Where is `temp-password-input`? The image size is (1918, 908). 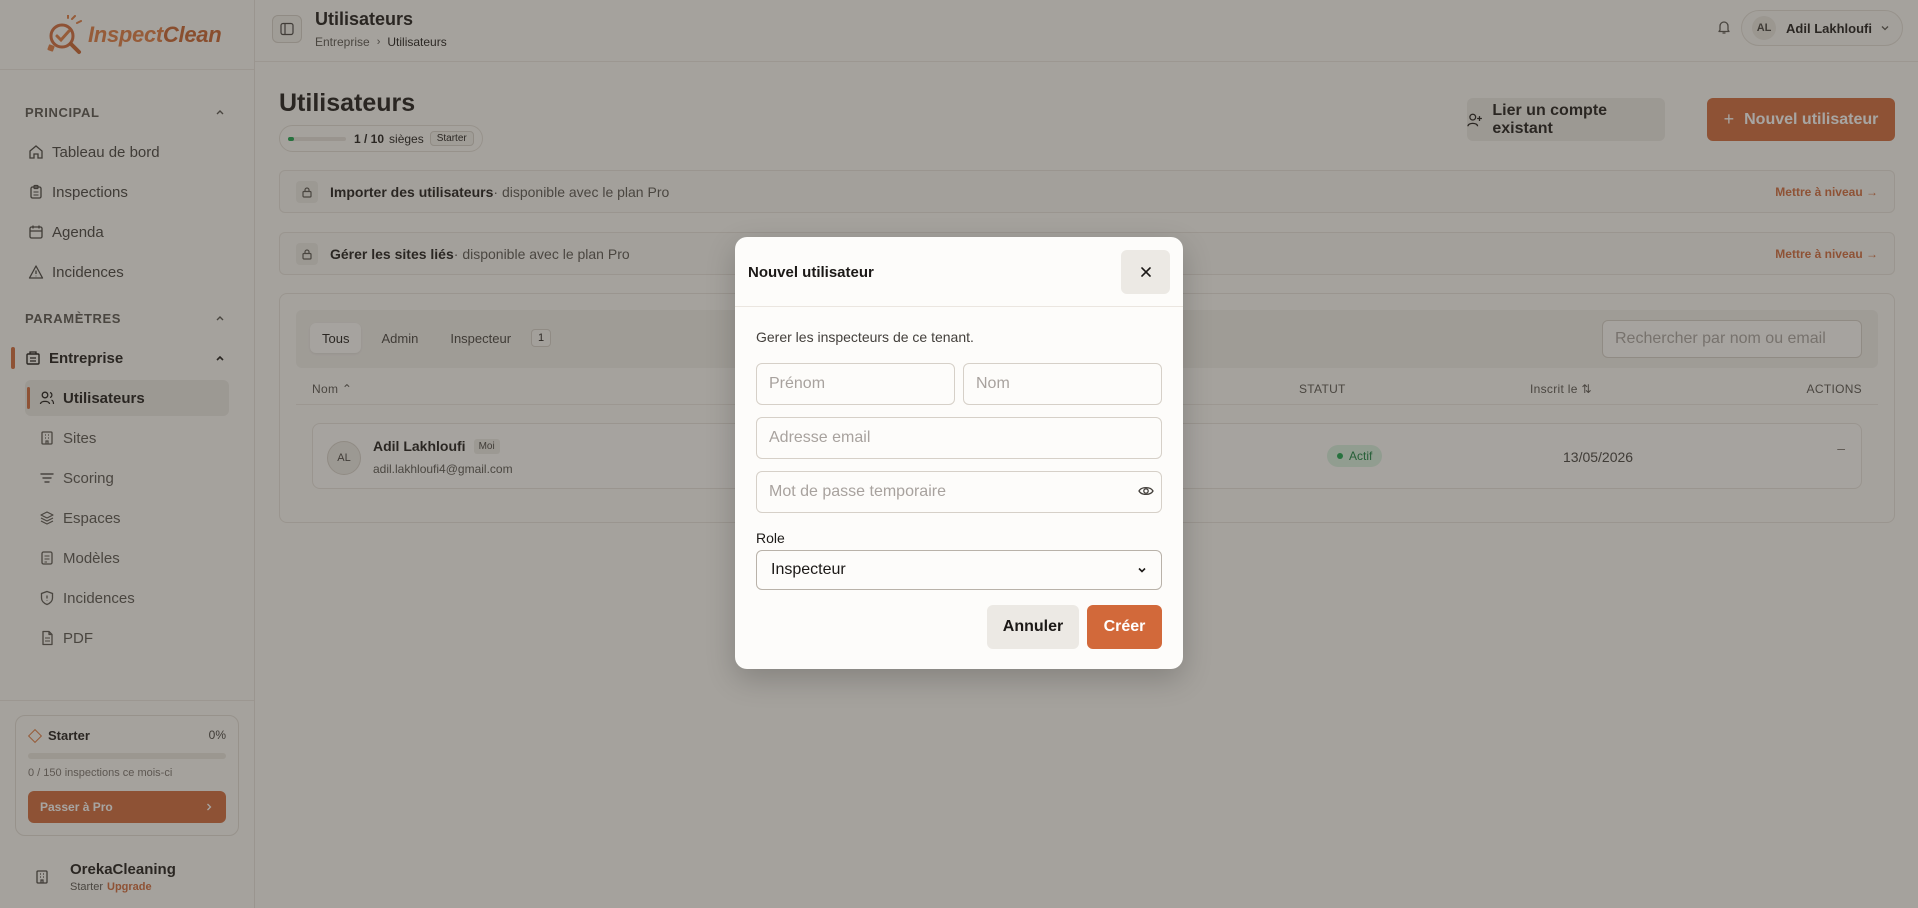
temp-password-input is located at coordinates (959, 492).